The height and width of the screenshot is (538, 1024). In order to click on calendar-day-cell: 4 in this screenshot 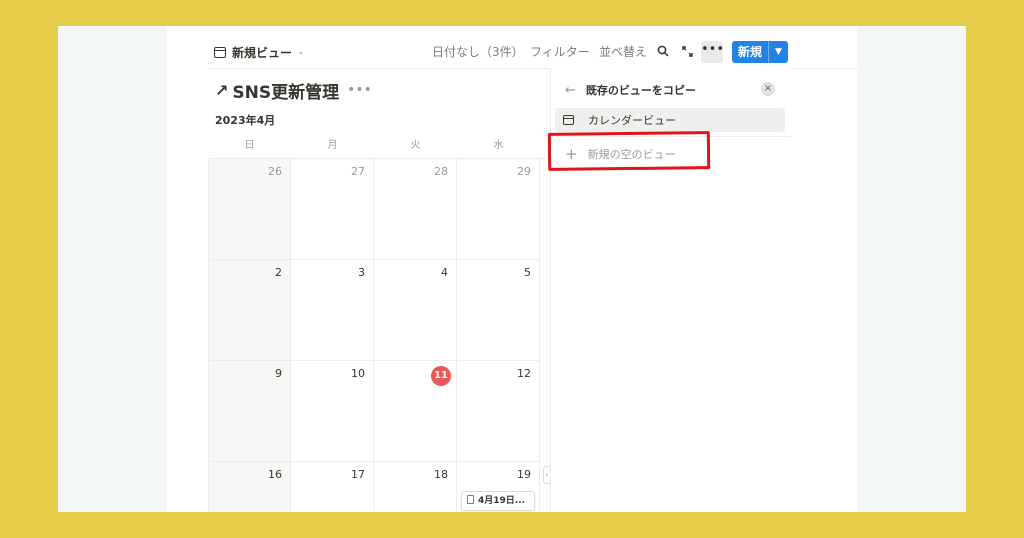, I will do `click(415, 310)`.